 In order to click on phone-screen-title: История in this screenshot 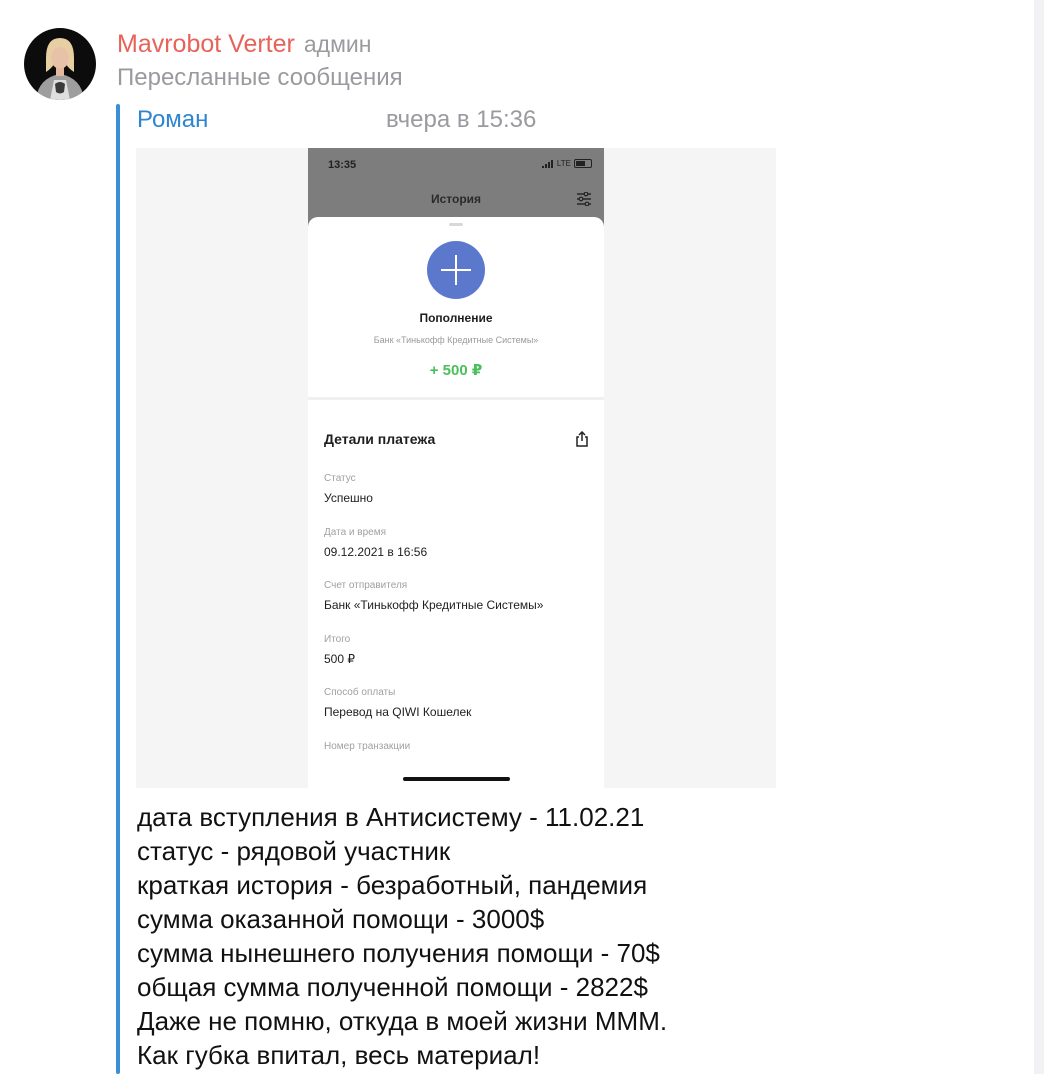, I will do `click(456, 199)`.